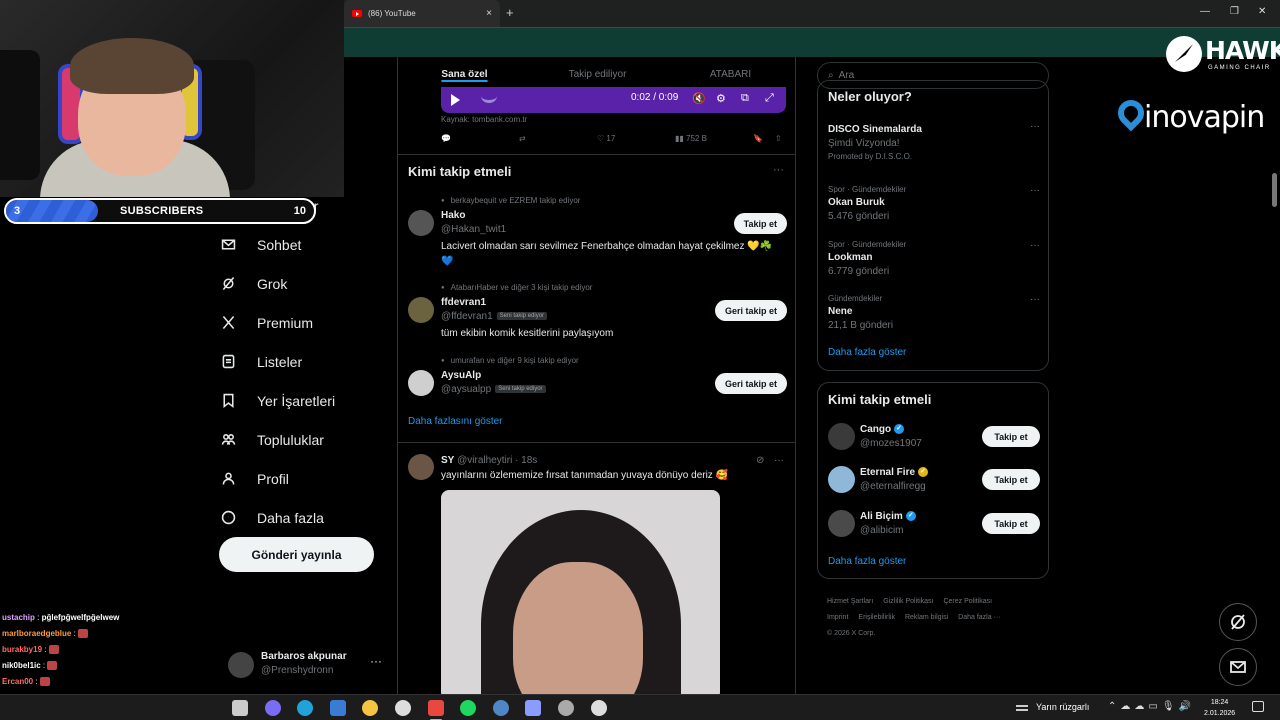 The height and width of the screenshot is (720, 1280). I want to click on obs-icon, so click(566, 708).